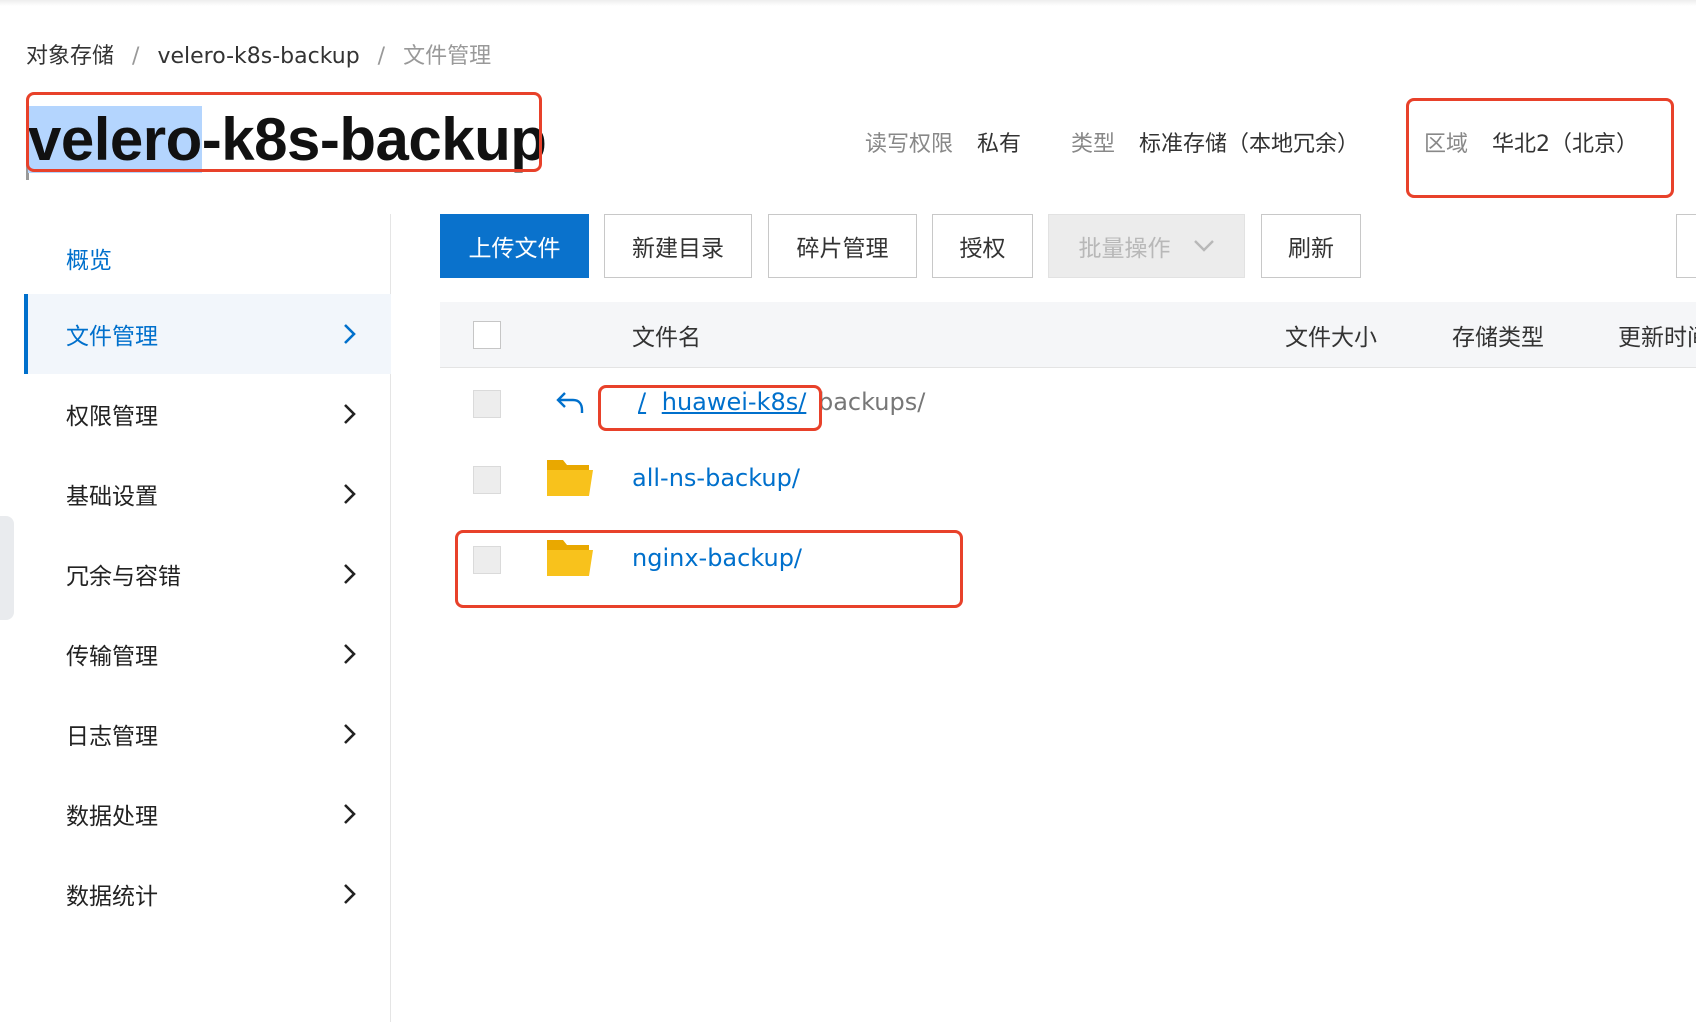  I want to click on top-shadow, so click(848, 3).